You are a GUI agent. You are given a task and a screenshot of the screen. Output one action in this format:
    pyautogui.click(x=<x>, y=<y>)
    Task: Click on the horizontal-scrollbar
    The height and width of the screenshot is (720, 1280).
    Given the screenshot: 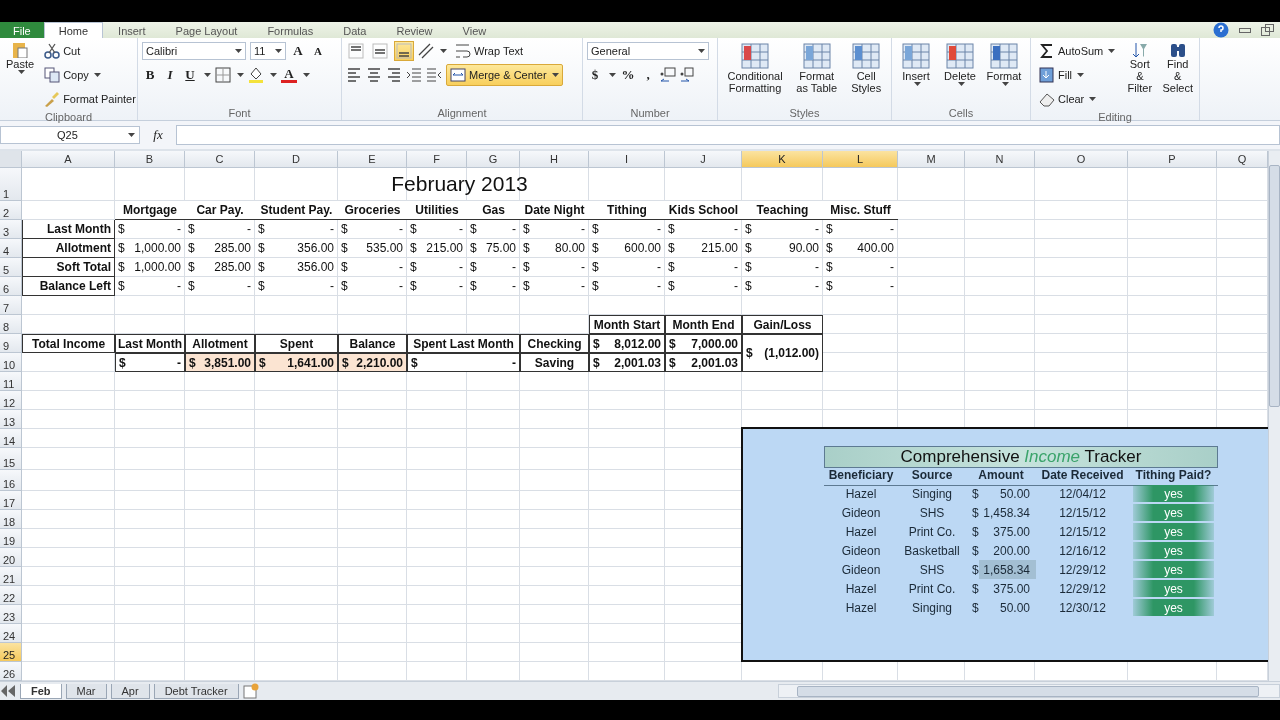 What is the action you would take?
    pyautogui.click(x=1029, y=691)
    